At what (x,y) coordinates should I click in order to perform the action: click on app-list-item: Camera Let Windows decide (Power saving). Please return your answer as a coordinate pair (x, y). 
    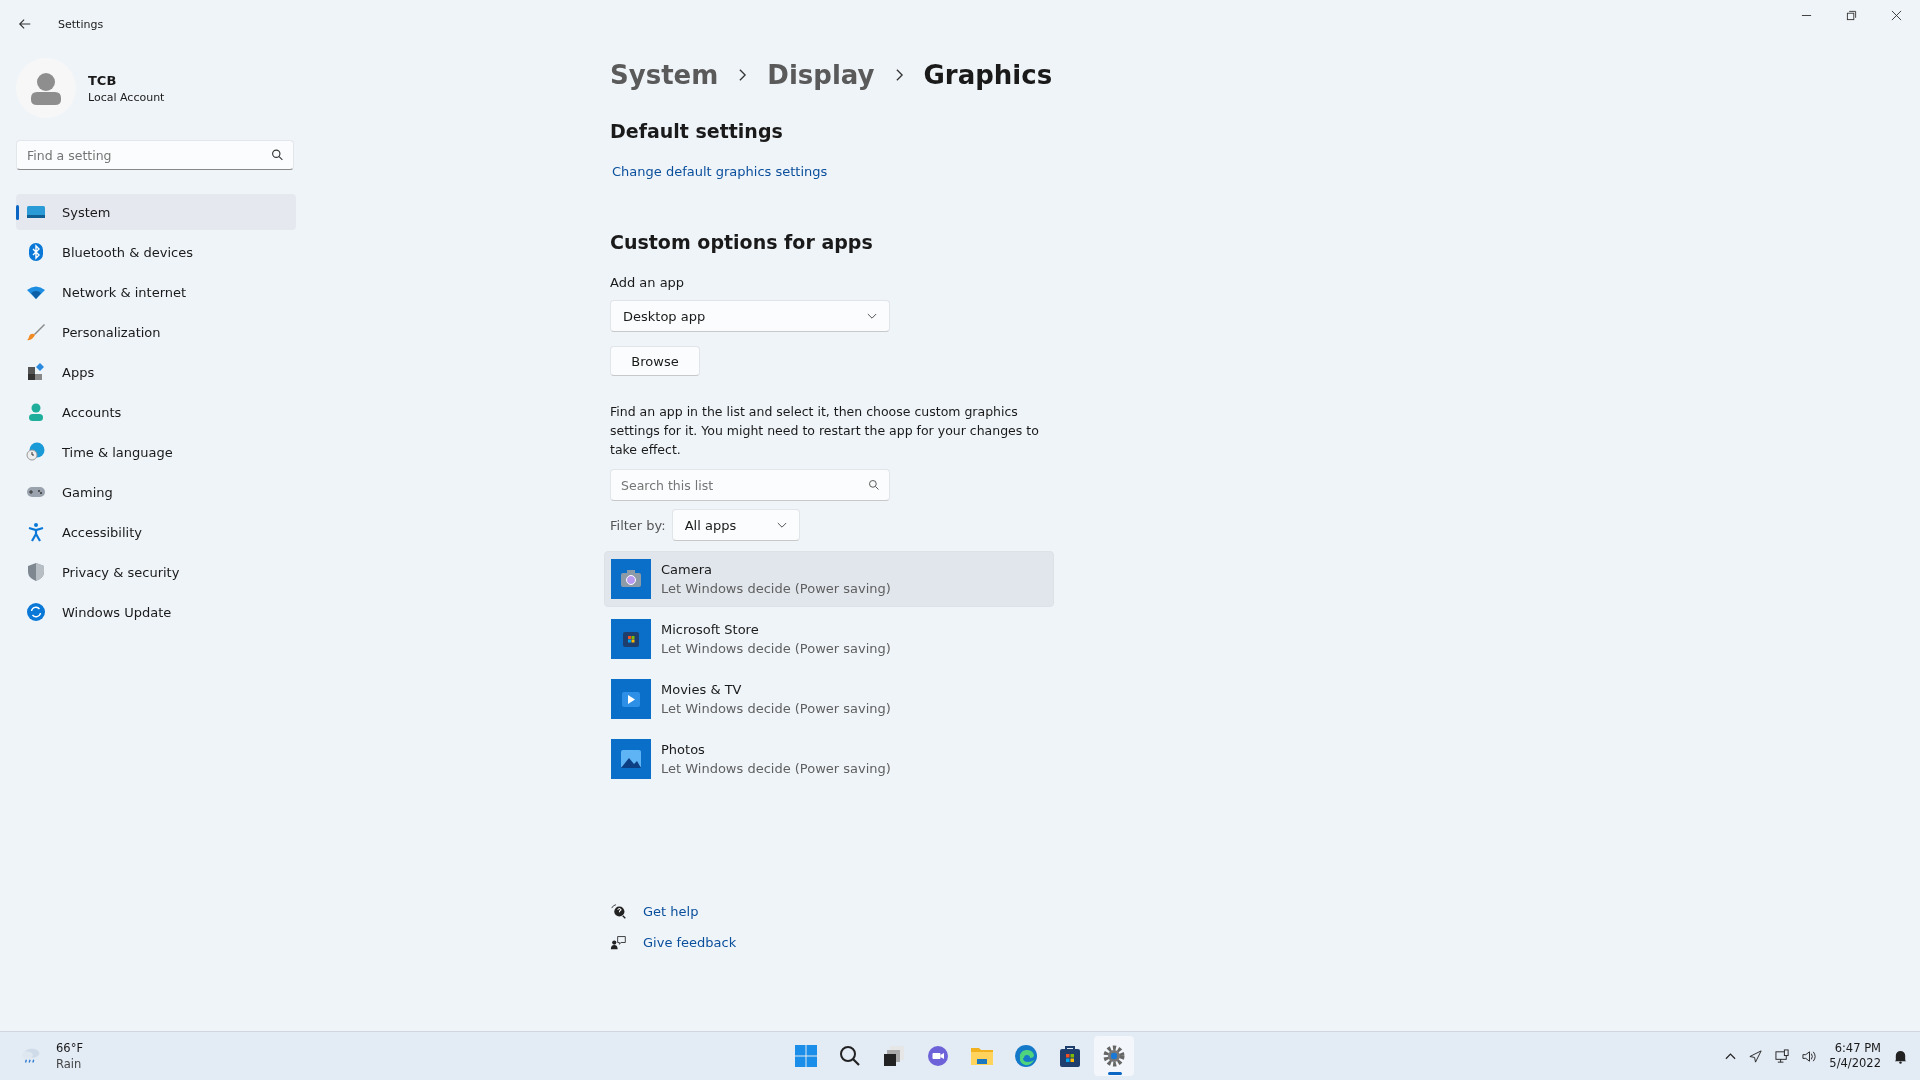
    Looking at the image, I should click on (829, 579).